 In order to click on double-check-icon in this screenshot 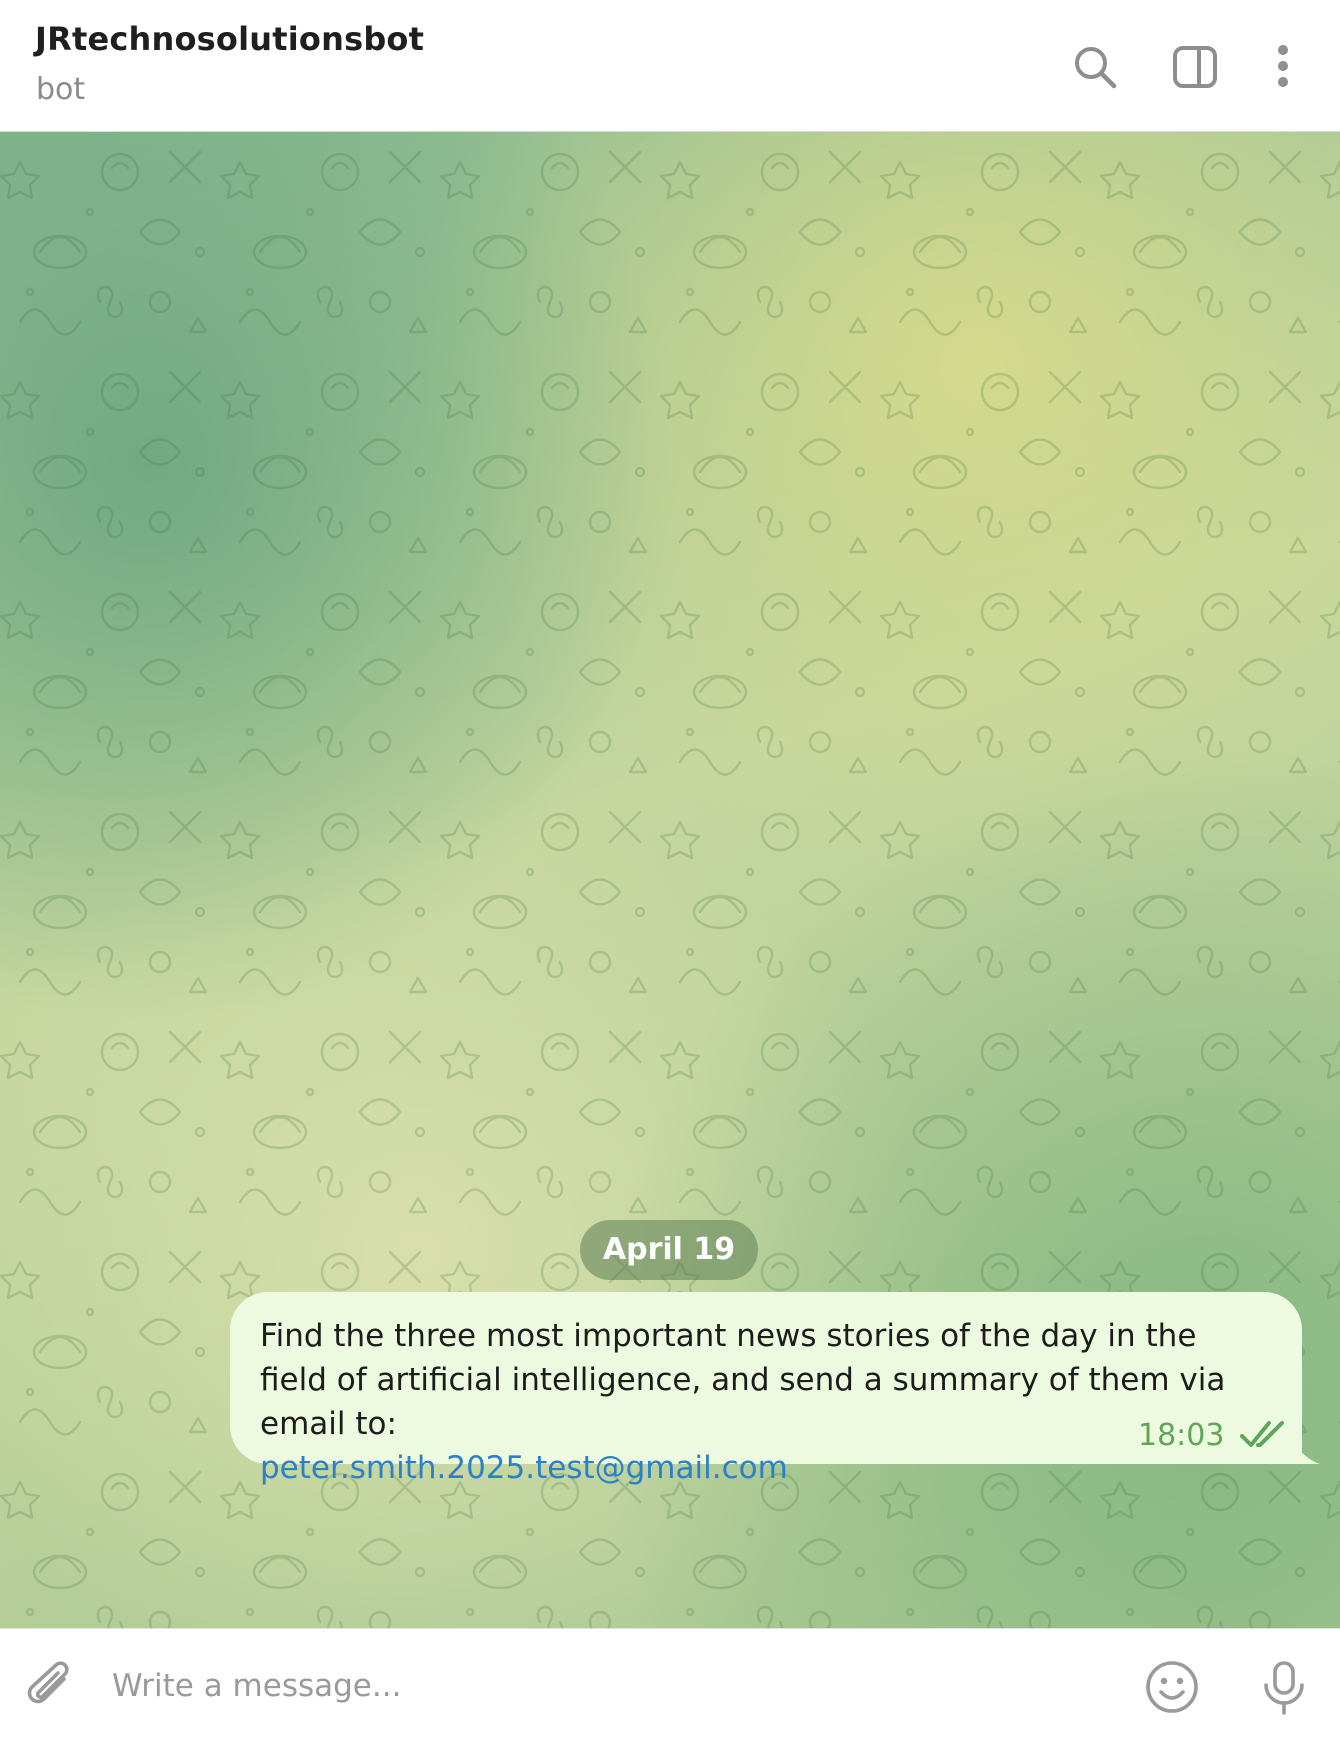, I will do `click(1262, 1434)`.